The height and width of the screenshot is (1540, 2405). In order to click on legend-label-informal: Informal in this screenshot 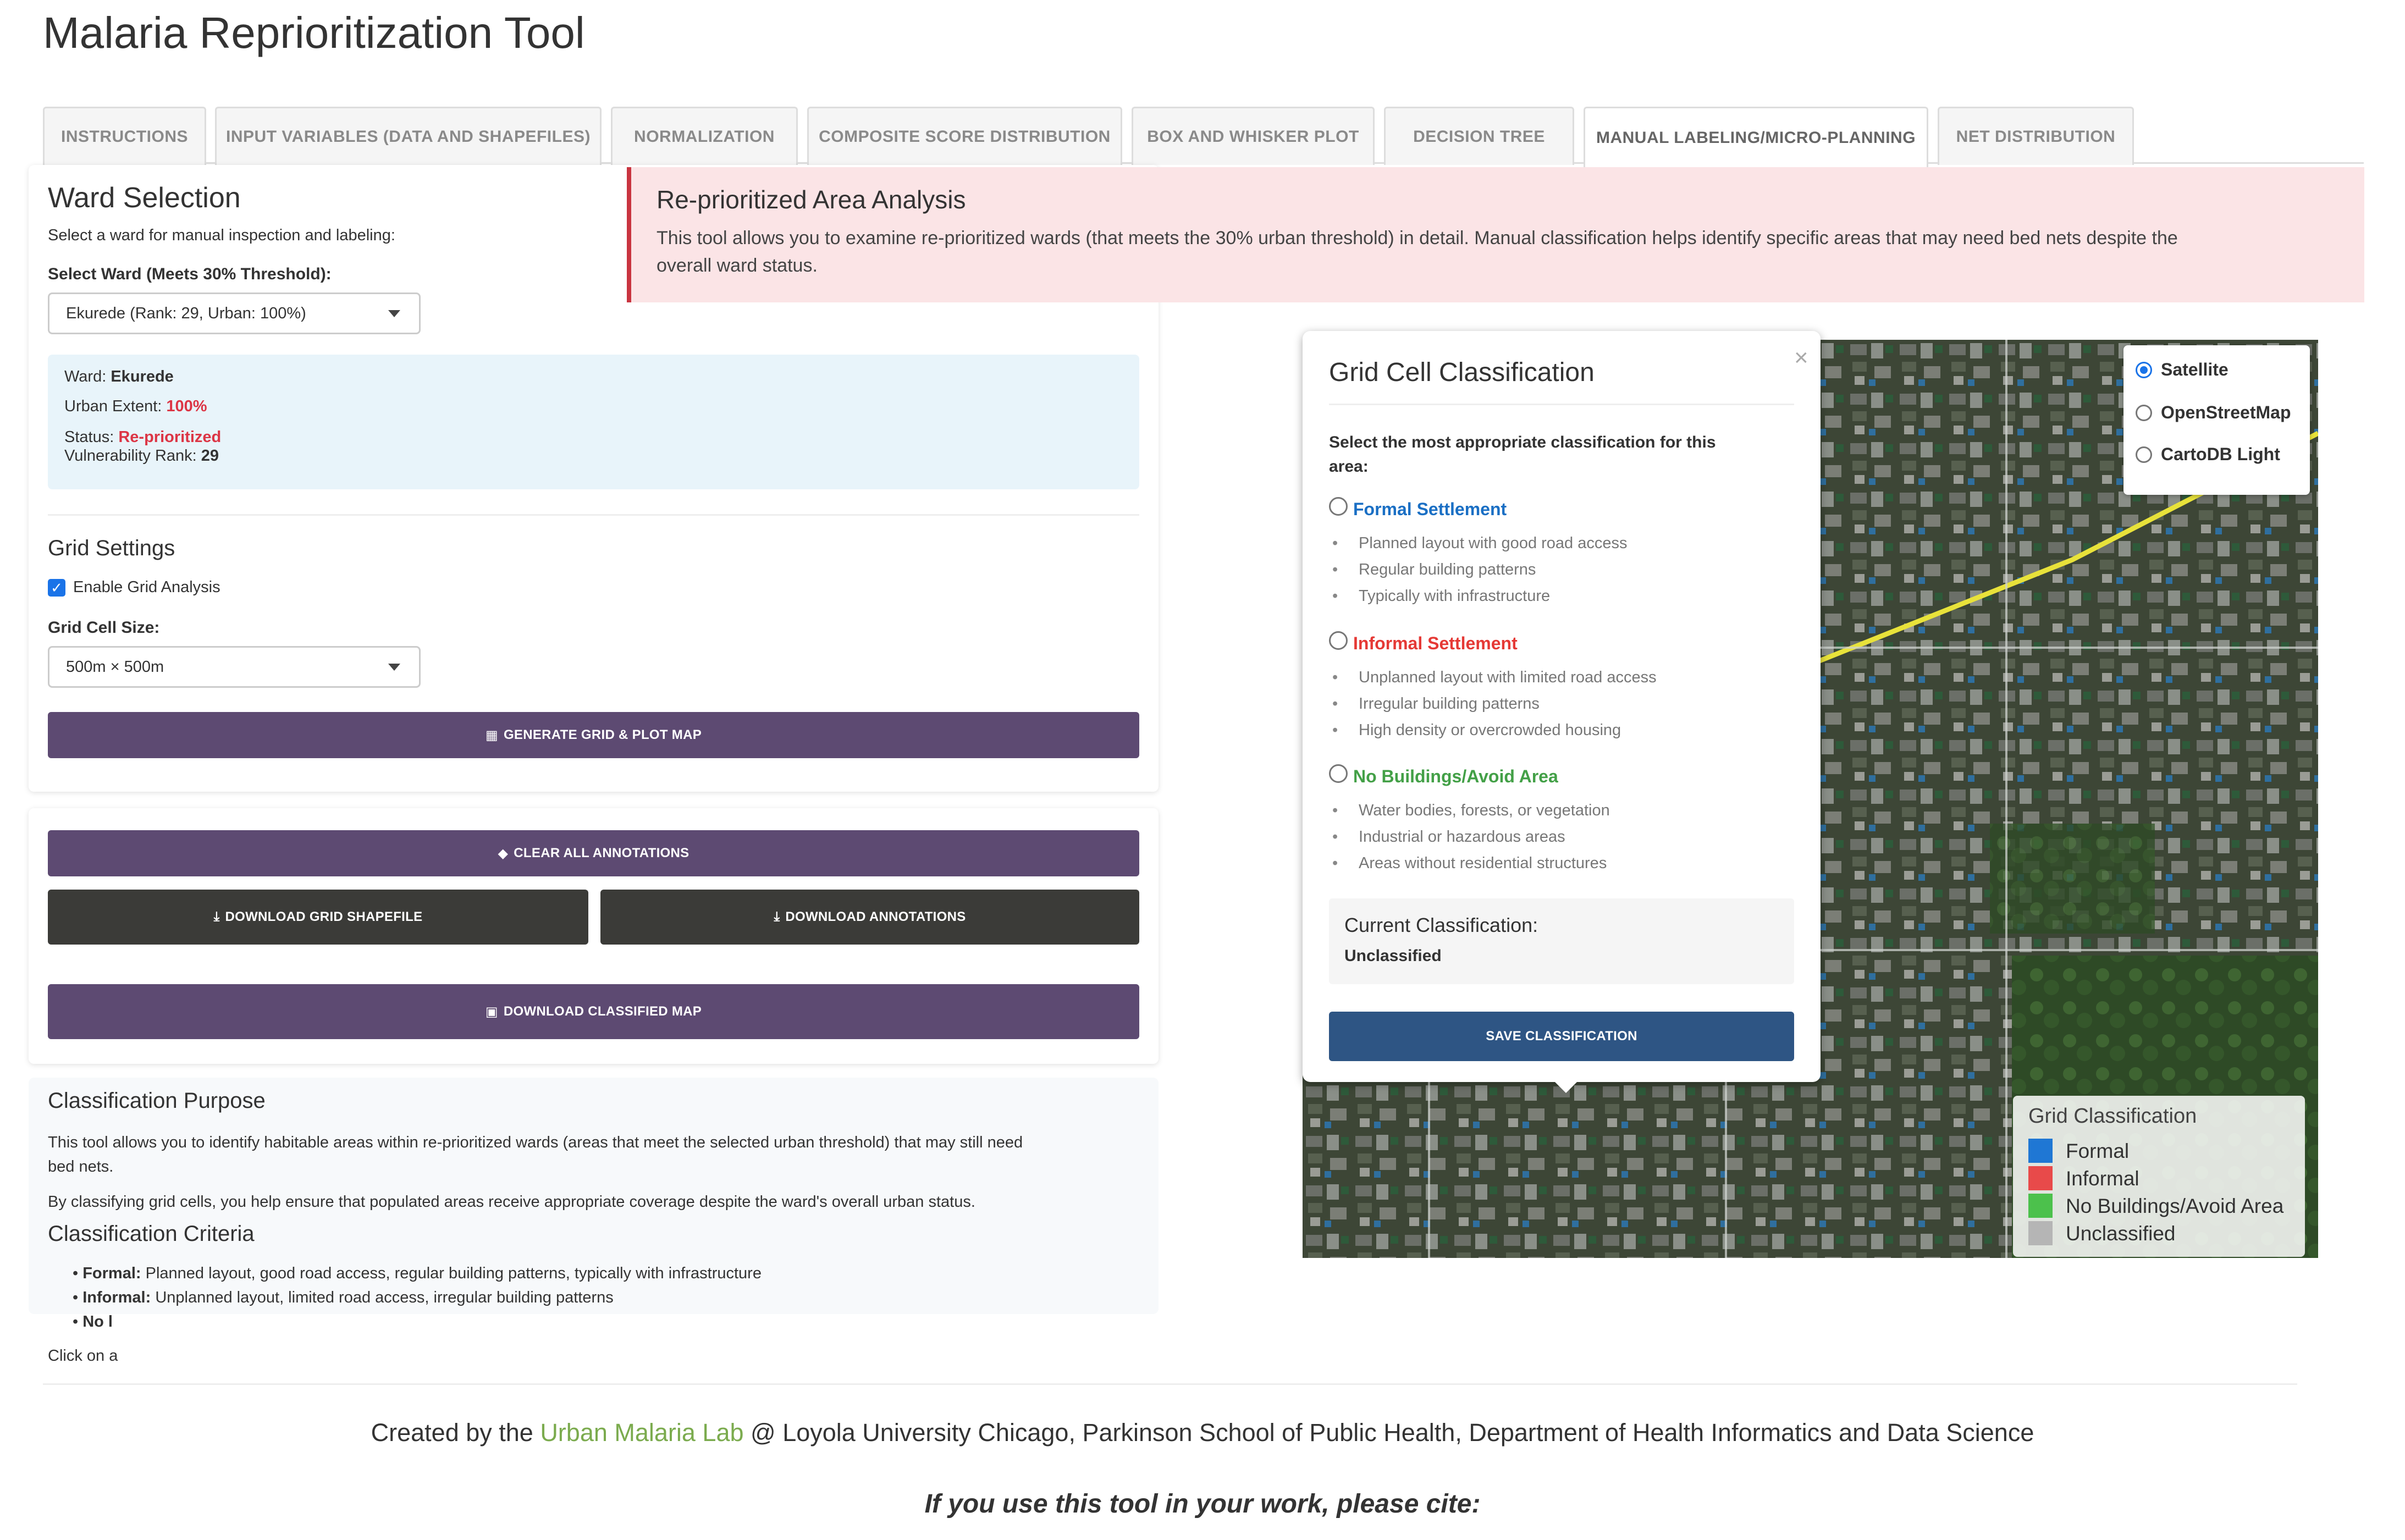, I will do `click(2102, 1178)`.